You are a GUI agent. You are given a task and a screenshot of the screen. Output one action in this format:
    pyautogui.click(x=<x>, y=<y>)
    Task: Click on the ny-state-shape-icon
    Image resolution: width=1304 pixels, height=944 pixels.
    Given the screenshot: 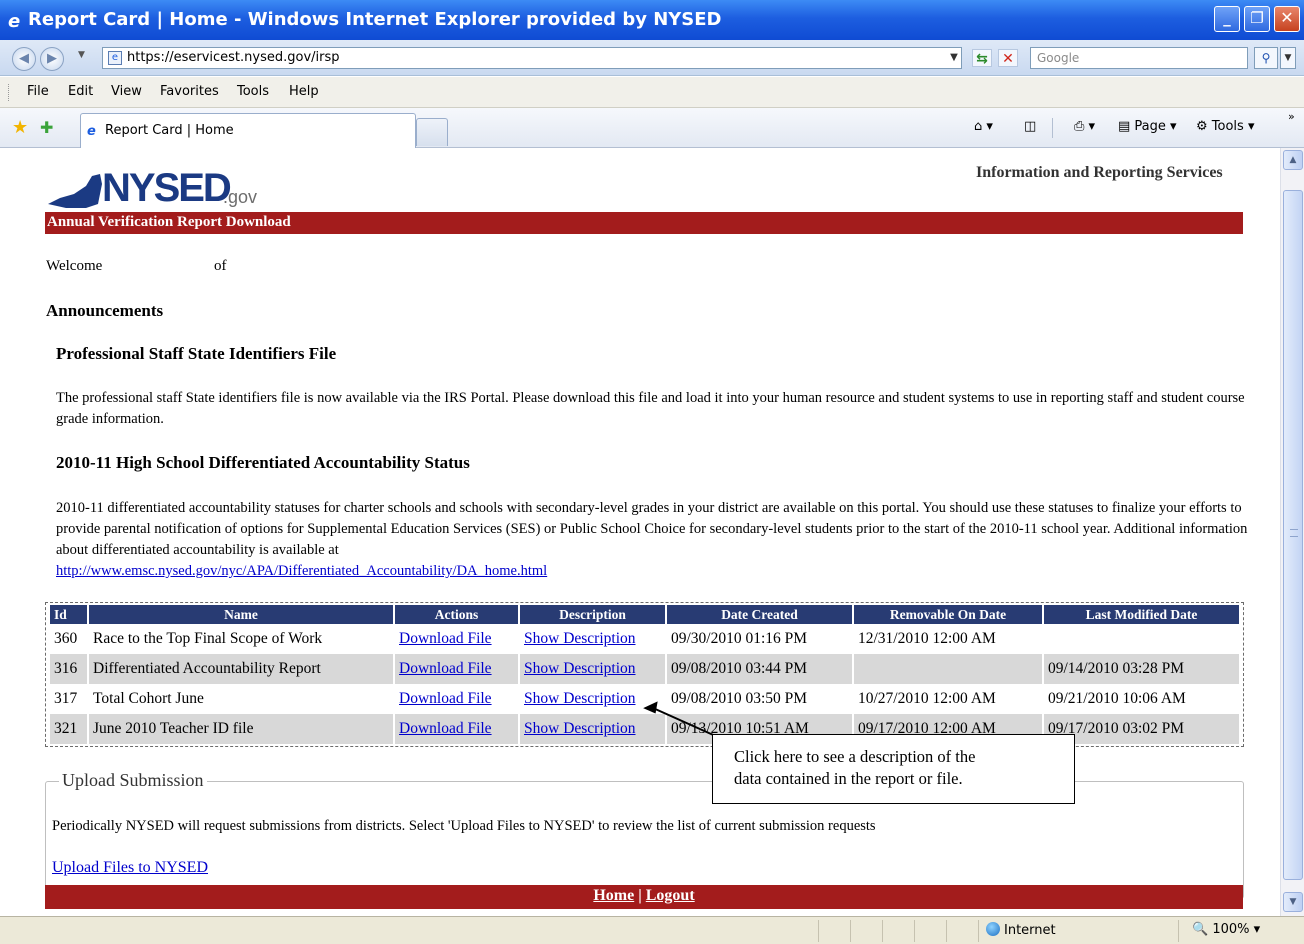 What is the action you would take?
    pyautogui.click(x=75, y=191)
    